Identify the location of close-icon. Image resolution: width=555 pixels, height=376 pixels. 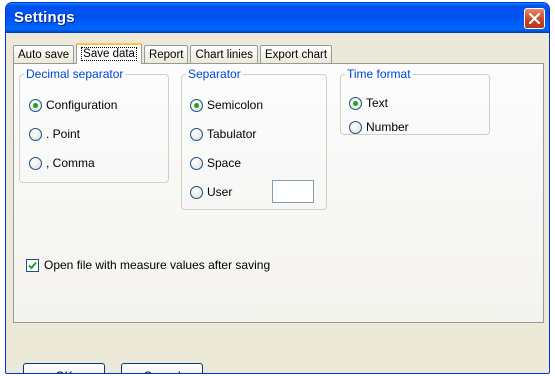
(534, 18).